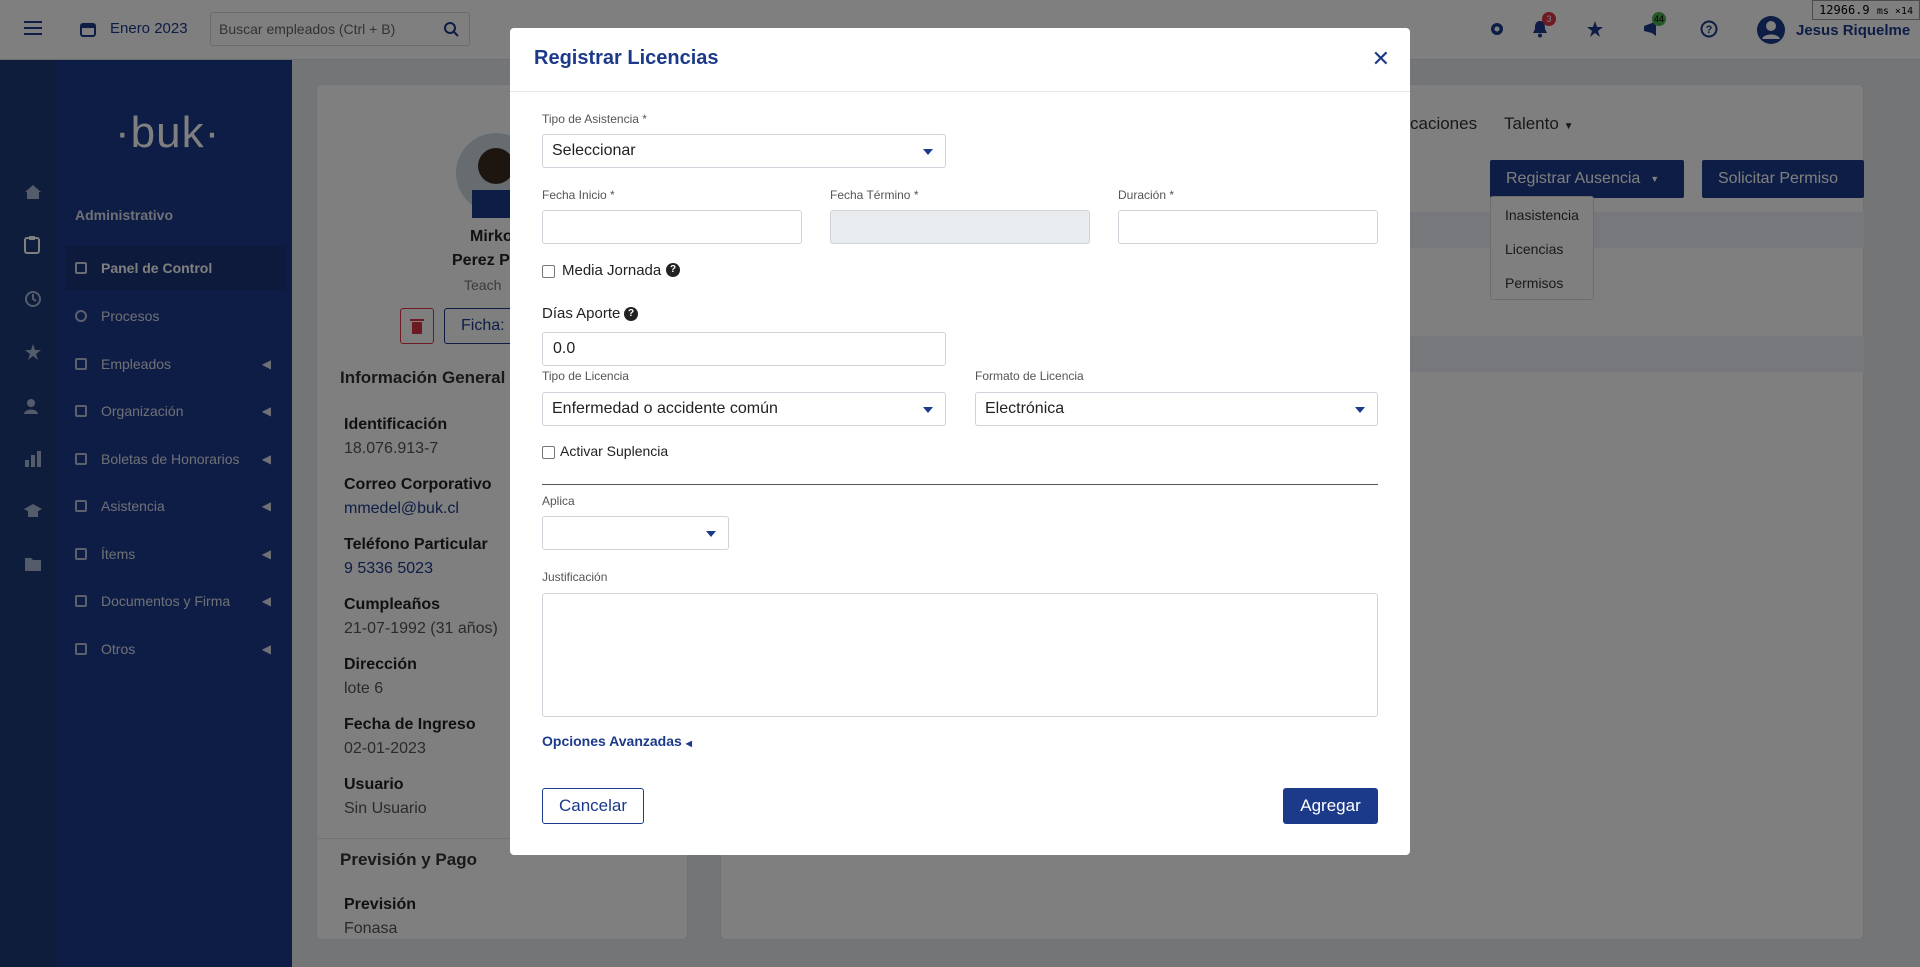 This screenshot has width=1920, height=967. I want to click on activar-suplencia-label: Activar Suplencia, so click(614, 451).